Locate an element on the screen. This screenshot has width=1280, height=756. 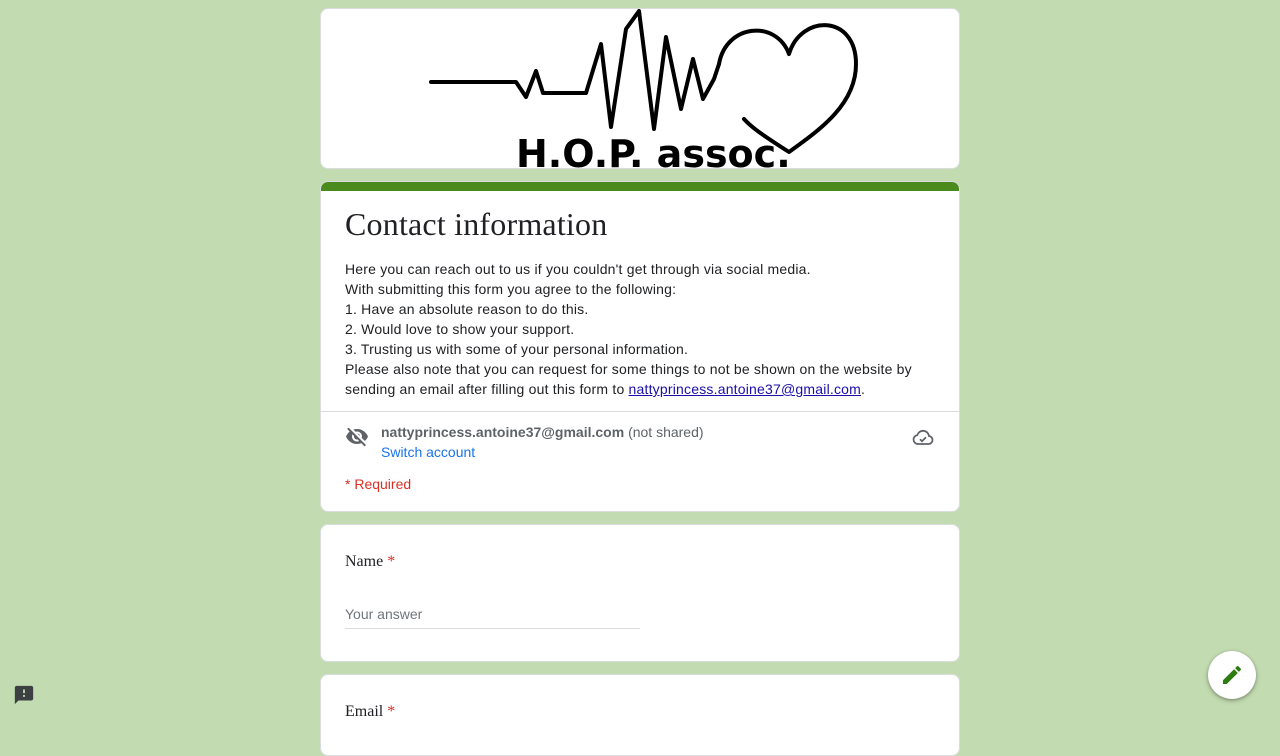
accent-bar is located at coordinates (640, 186).